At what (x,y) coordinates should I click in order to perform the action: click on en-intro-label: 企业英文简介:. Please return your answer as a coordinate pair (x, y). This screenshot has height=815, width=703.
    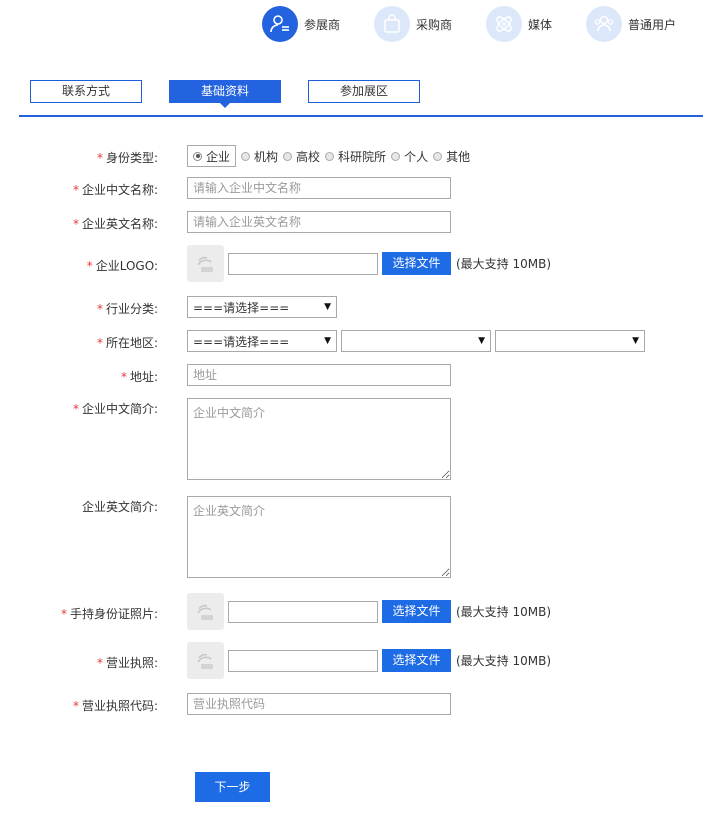
    Looking at the image, I should click on (119, 507).